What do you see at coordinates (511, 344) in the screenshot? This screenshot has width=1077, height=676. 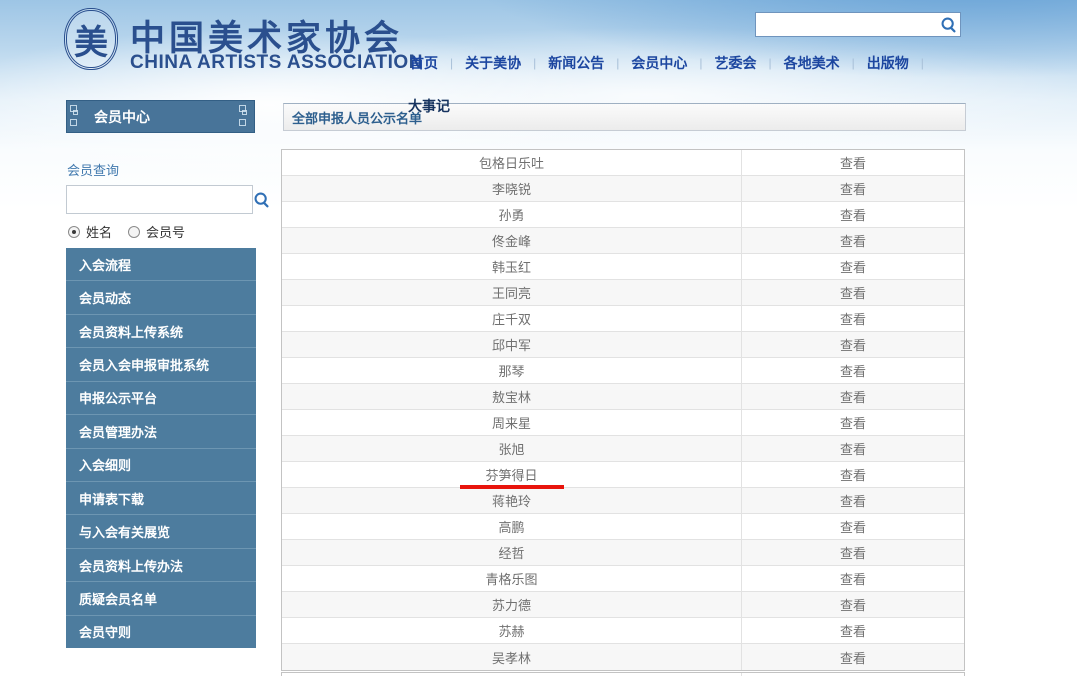 I see `applicant-name-cell: 邱中军` at bounding box center [511, 344].